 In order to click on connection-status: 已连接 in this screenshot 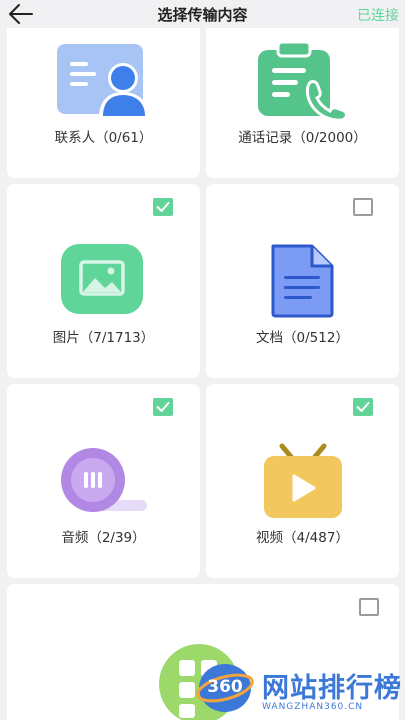, I will do `click(378, 16)`.